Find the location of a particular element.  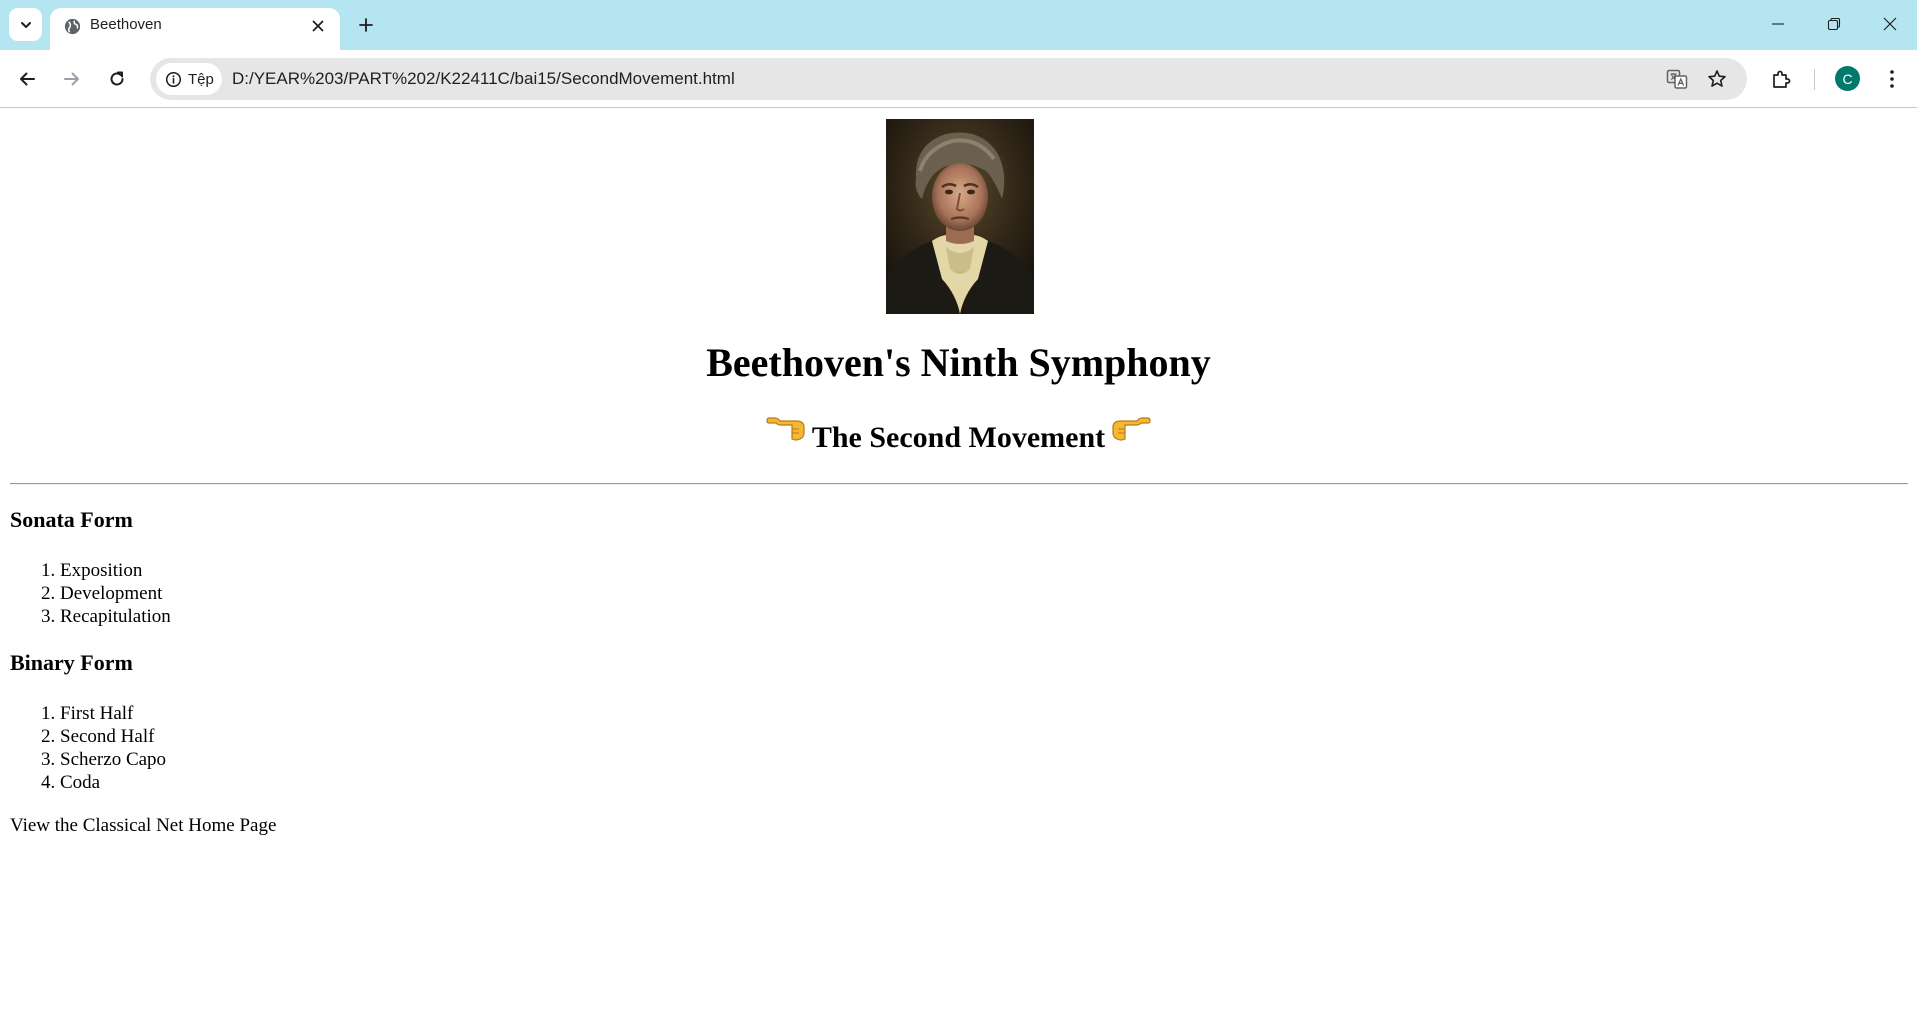

site-chip-label: Tệp is located at coordinates (201, 79).